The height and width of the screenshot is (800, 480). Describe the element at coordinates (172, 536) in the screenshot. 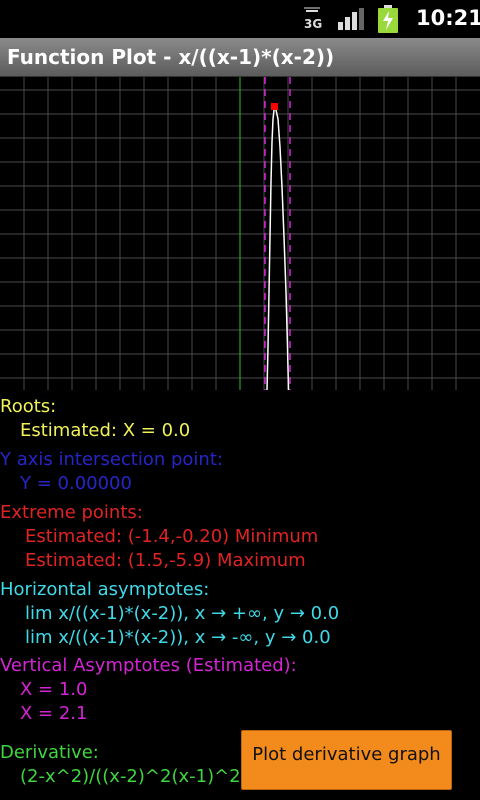

I see `extreme-point-minimum: Estimated: (-1.4,-0.20) Minimum` at that location.